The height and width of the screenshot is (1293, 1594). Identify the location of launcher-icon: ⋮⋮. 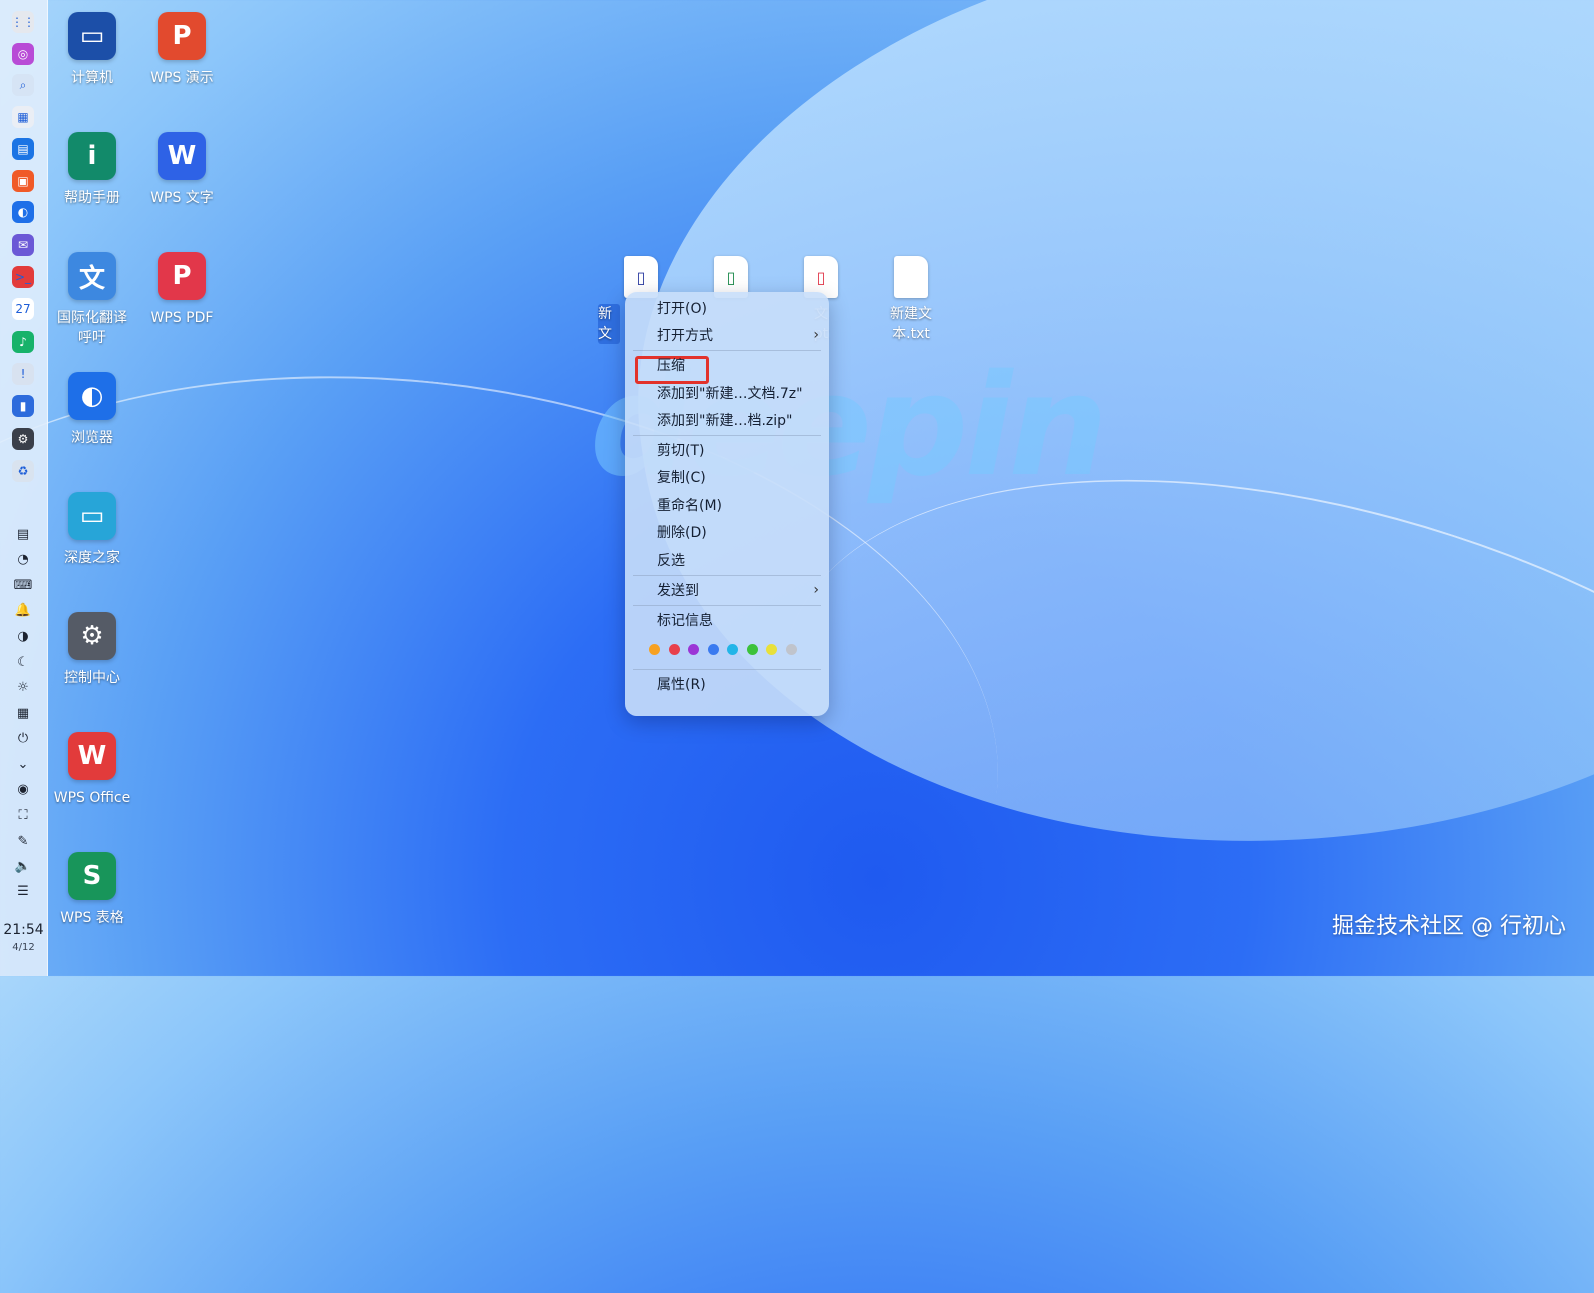
(23, 22).